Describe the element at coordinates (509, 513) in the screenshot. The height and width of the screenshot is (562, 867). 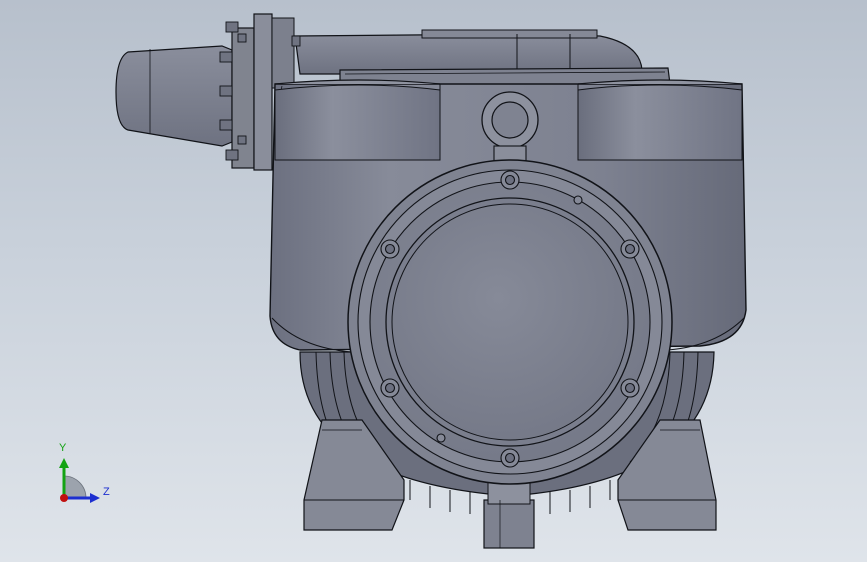
I see `drive-shaft` at that location.